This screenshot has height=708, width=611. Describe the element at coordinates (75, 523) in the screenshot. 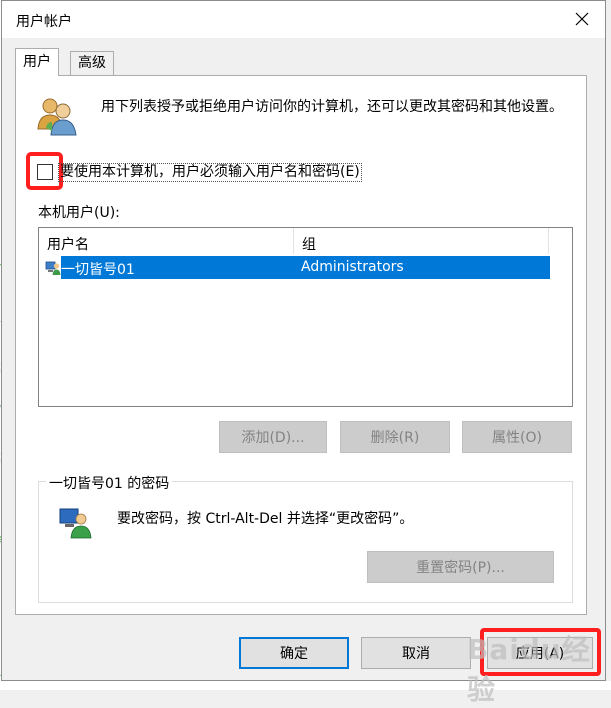

I see `password-user-icon` at that location.